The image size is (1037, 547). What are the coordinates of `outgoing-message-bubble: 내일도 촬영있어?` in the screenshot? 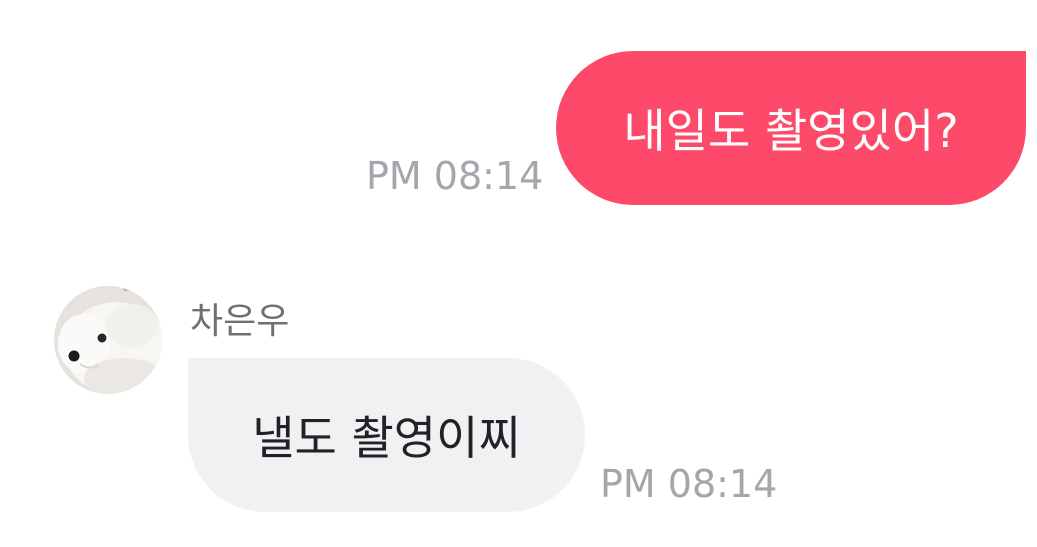 It's located at (791, 128).